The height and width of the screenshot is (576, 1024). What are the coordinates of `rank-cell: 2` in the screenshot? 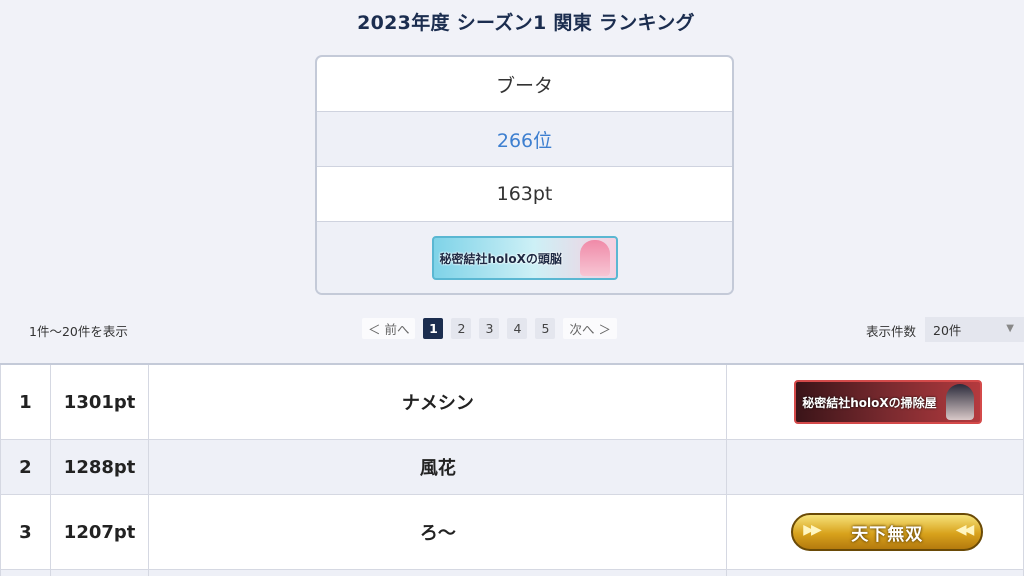 It's located at (25, 467).